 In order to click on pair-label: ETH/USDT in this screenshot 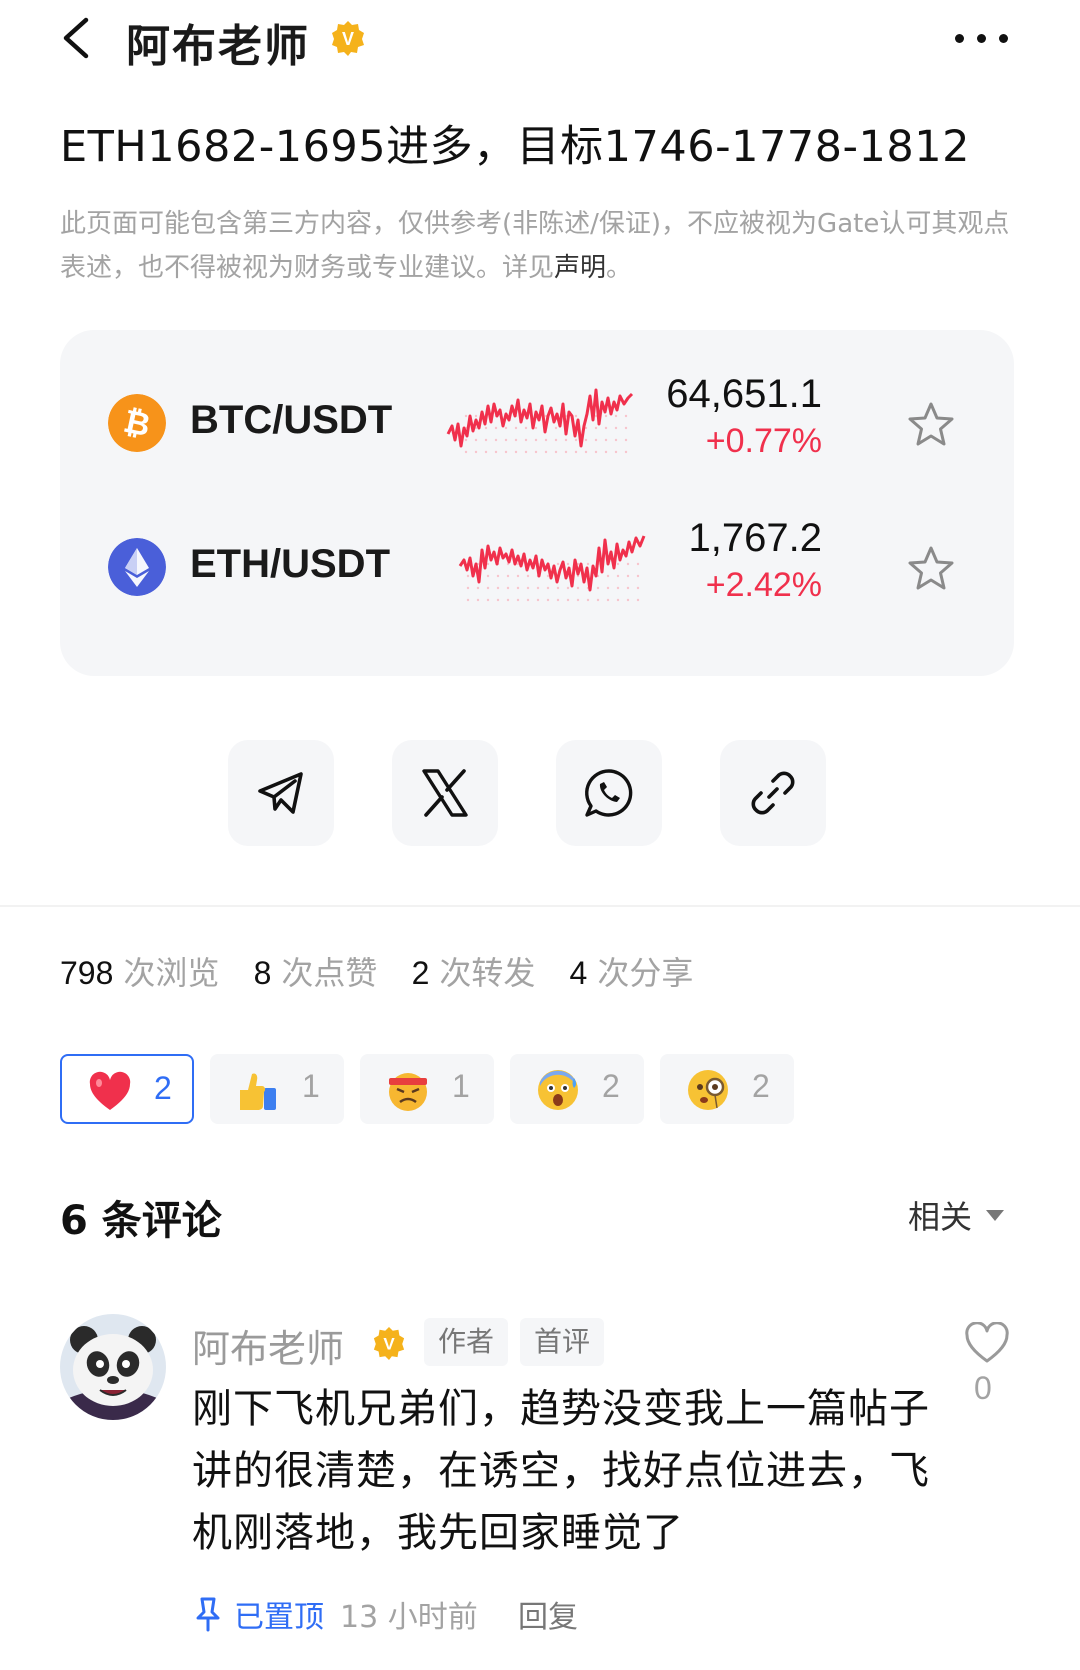, I will do `click(290, 564)`.